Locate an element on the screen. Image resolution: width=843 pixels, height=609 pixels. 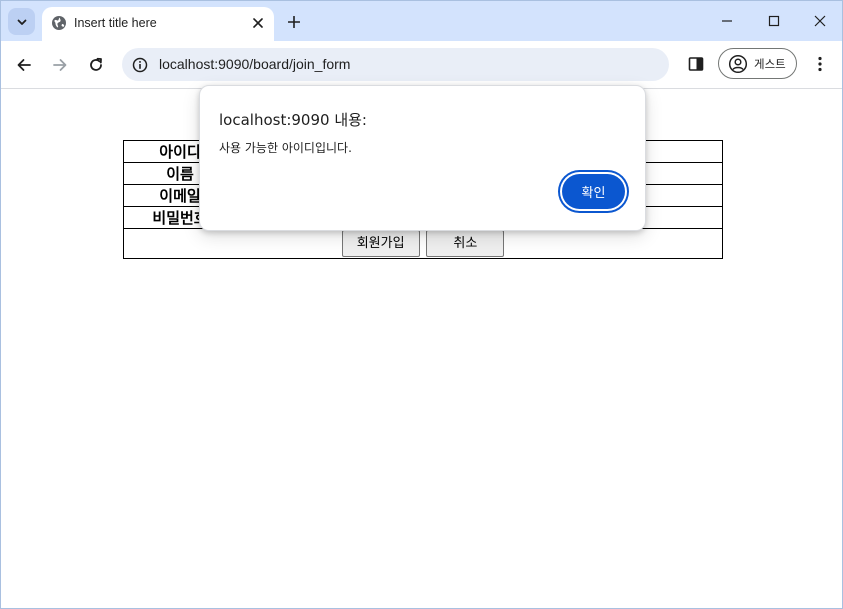
profile-button: 게스트 is located at coordinates (757, 63).